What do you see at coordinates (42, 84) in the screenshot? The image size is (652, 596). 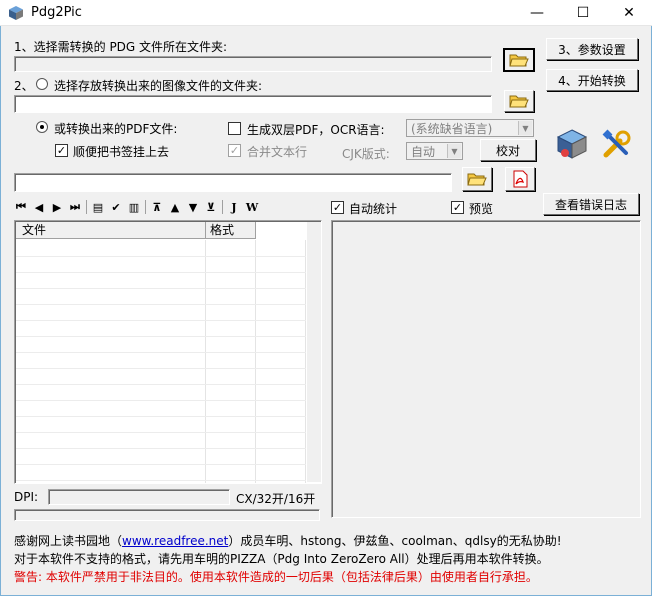 I see `output-folder-radio` at bounding box center [42, 84].